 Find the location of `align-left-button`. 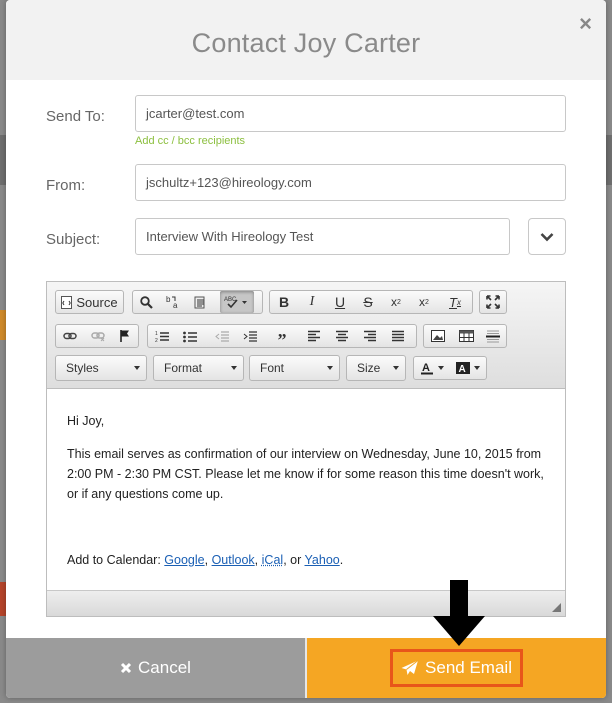

align-left-button is located at coordinates (314, 336).